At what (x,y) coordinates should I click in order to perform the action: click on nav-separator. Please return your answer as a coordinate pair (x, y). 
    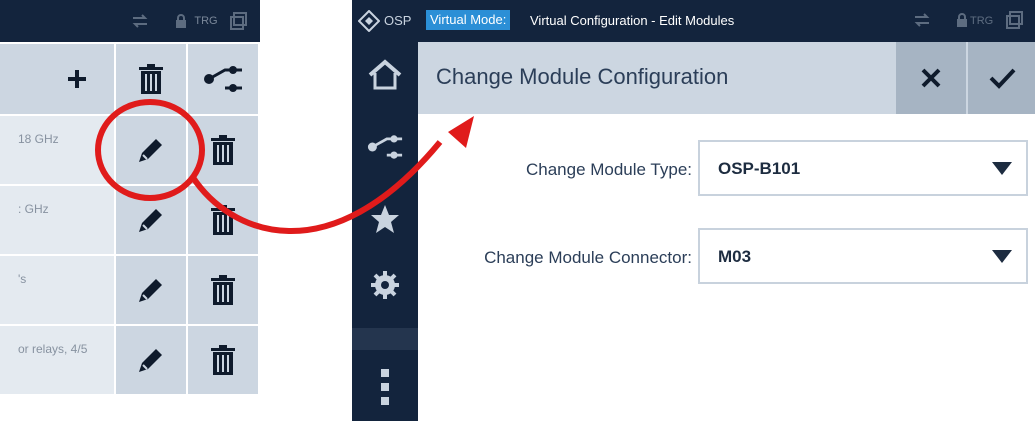
    Looking at the image, I should click on (385, 339).